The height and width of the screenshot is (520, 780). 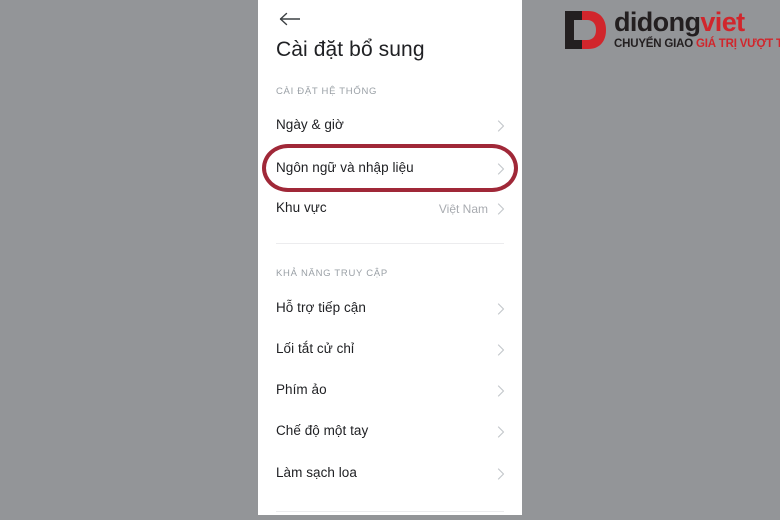 I want to click on brand-logo: didongviet CHUYỂN GIAO GIÁ TRỊ VƯỢT TRỘI, so click(x=671, y=32).